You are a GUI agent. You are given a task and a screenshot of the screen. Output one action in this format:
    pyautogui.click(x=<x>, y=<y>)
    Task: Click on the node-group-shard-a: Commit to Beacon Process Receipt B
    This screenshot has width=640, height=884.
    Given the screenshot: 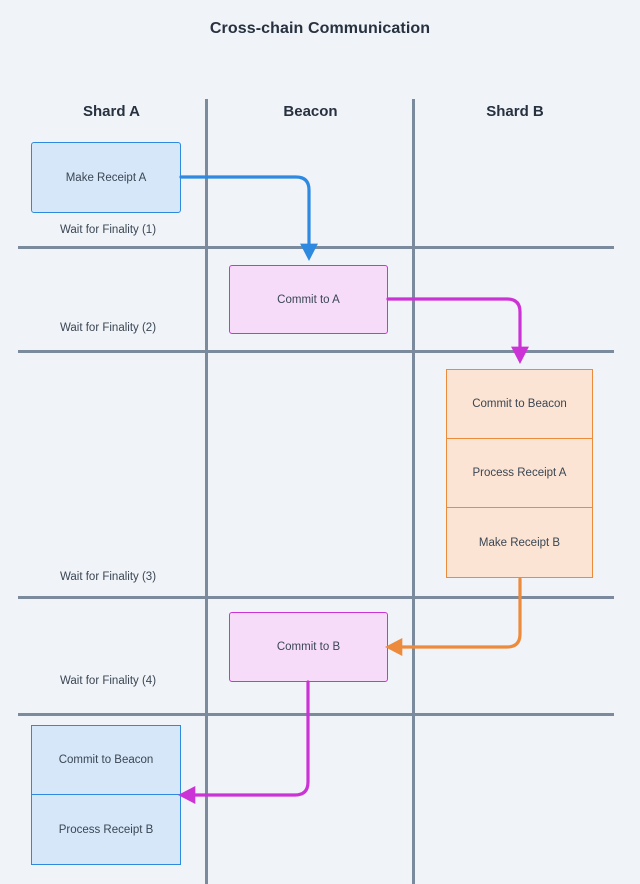 What is the action you would take?
    pyautogui.click(x=106, y=795)
    